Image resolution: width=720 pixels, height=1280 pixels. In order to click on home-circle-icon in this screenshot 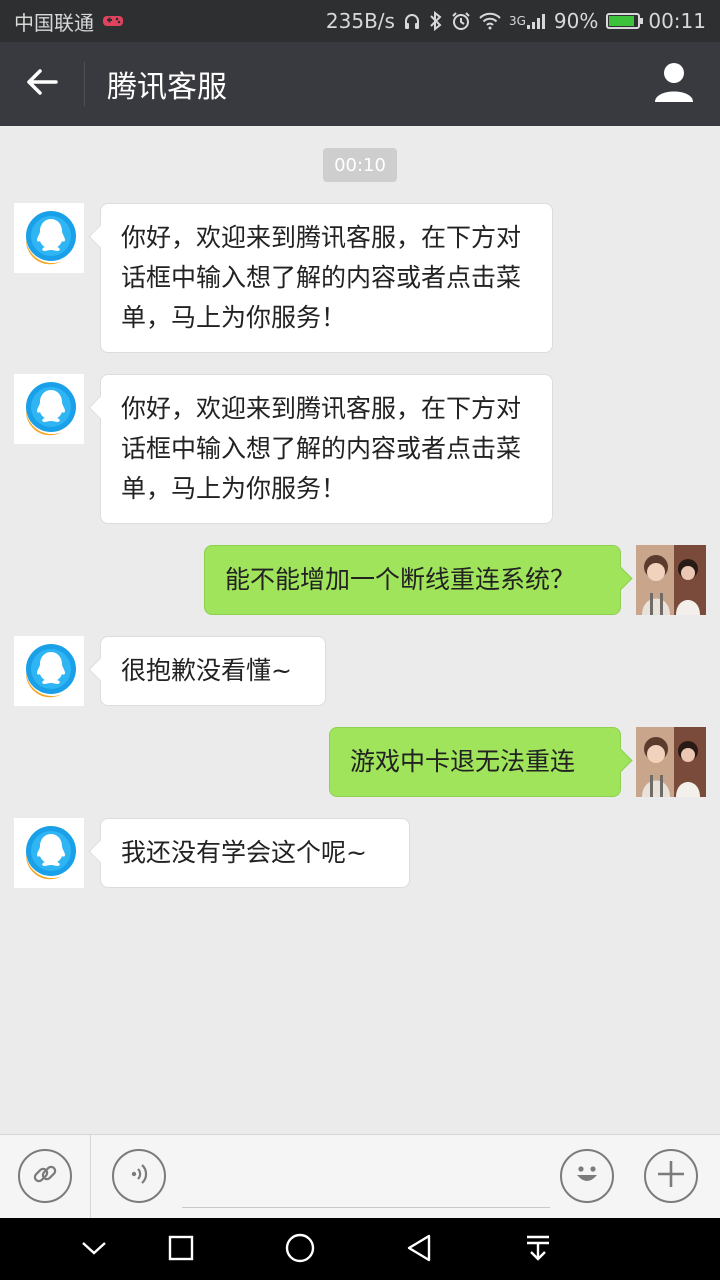, I will do `click(300, 1250)`.